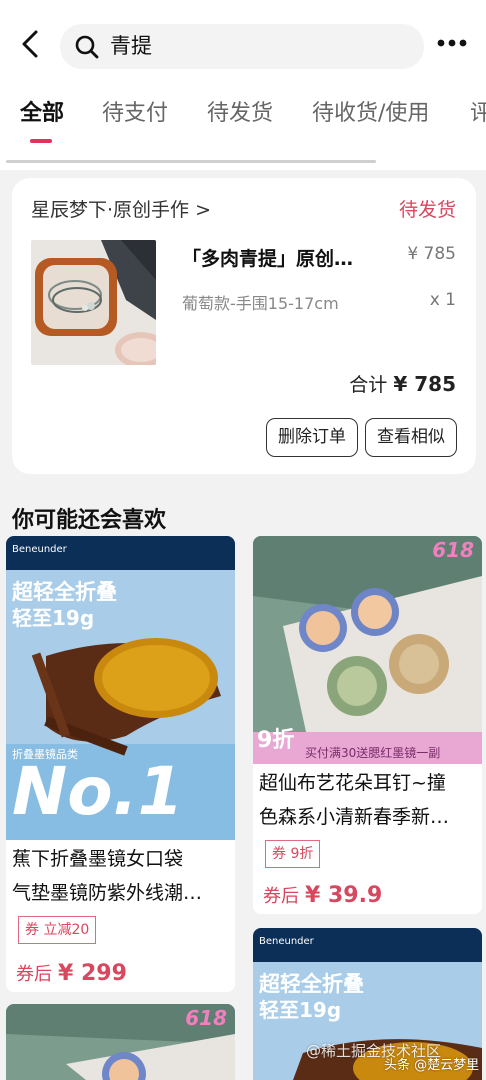  I want to click on tab-pending-payment: 待支付, so click(135, 114).